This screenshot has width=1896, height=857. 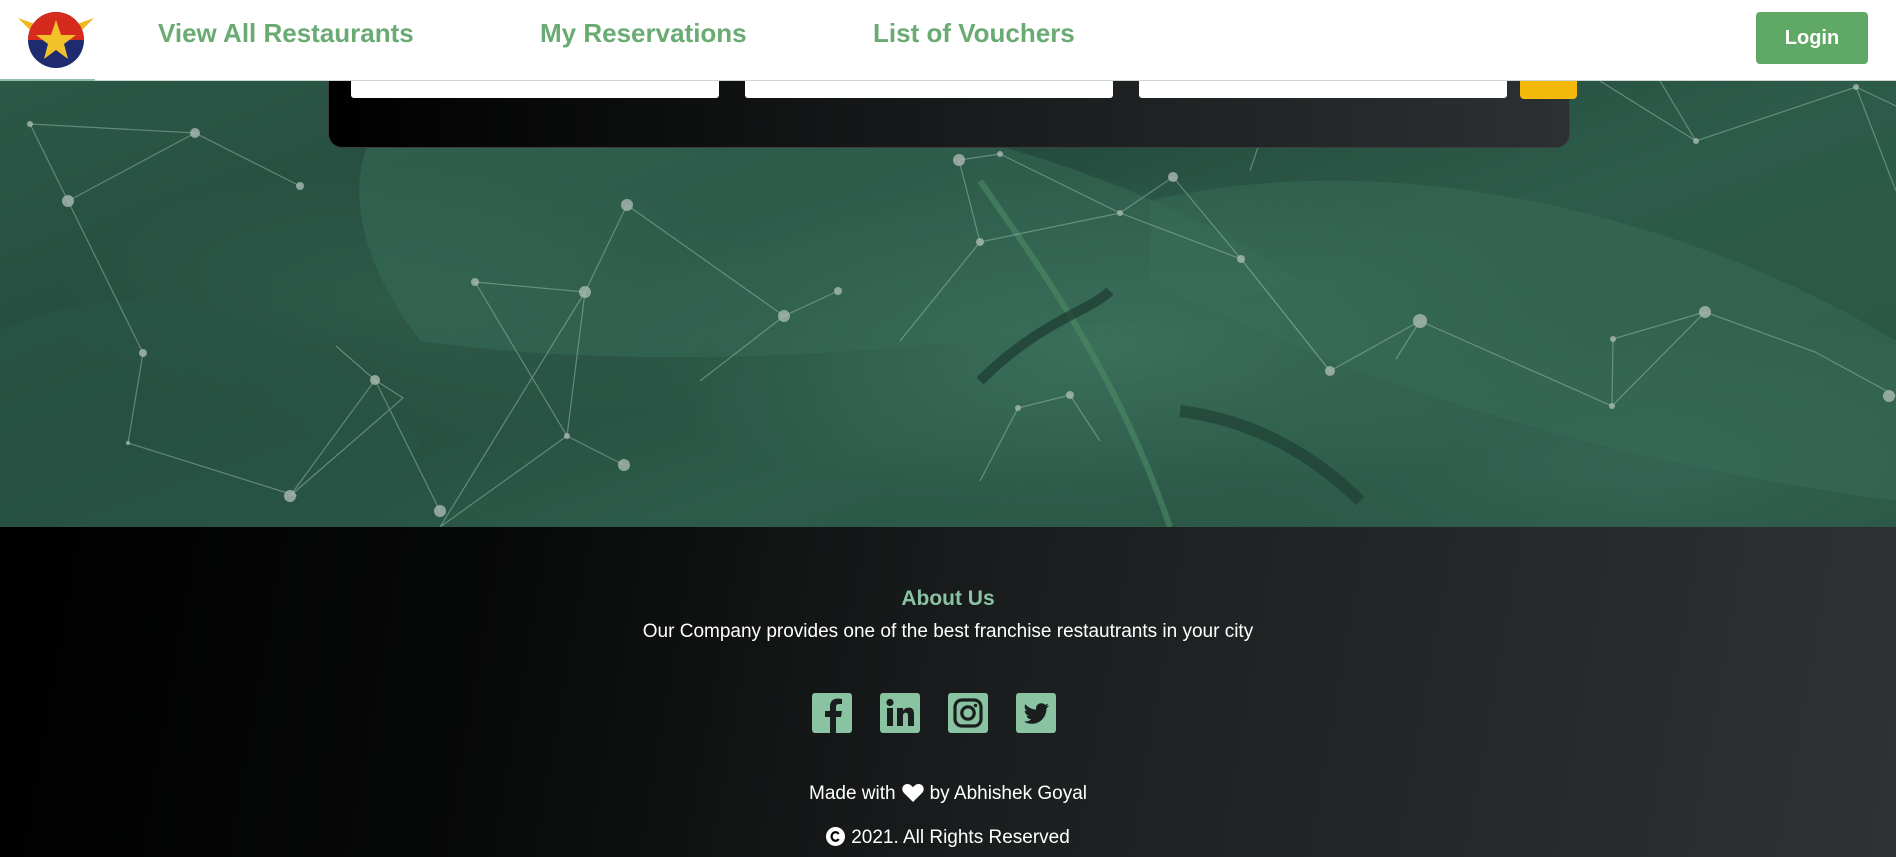 What do you see at coordinates (852, 793) in the screenshot?
I see `made-with-prefix: Made with` at bounding box center [852, 793].